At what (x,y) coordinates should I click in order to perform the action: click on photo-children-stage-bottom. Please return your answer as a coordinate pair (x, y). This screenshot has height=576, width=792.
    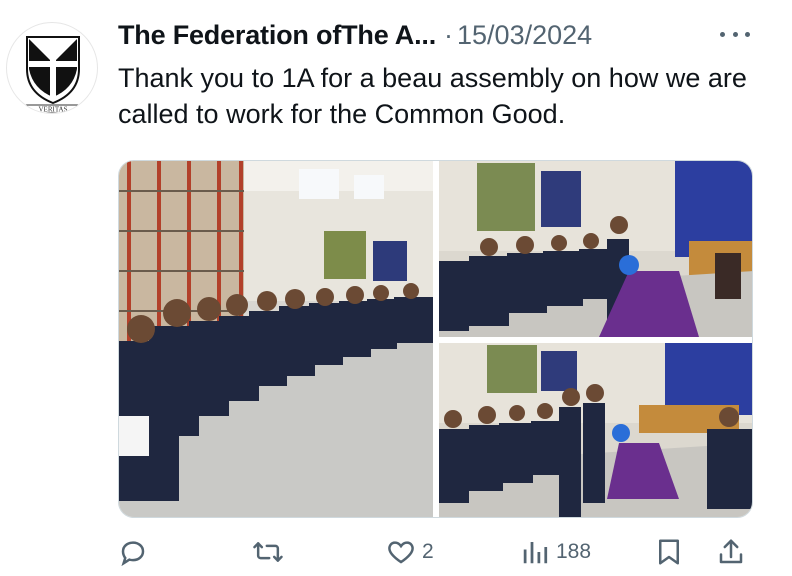
    Looking at the image, I should click on (595, 430).